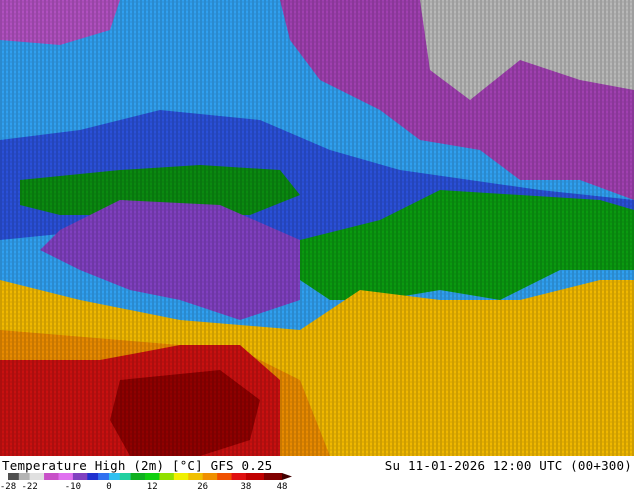  Describe the element at coordinates (282, 486) in the screenshot. I see `scale-tick-label: 48` at that location.